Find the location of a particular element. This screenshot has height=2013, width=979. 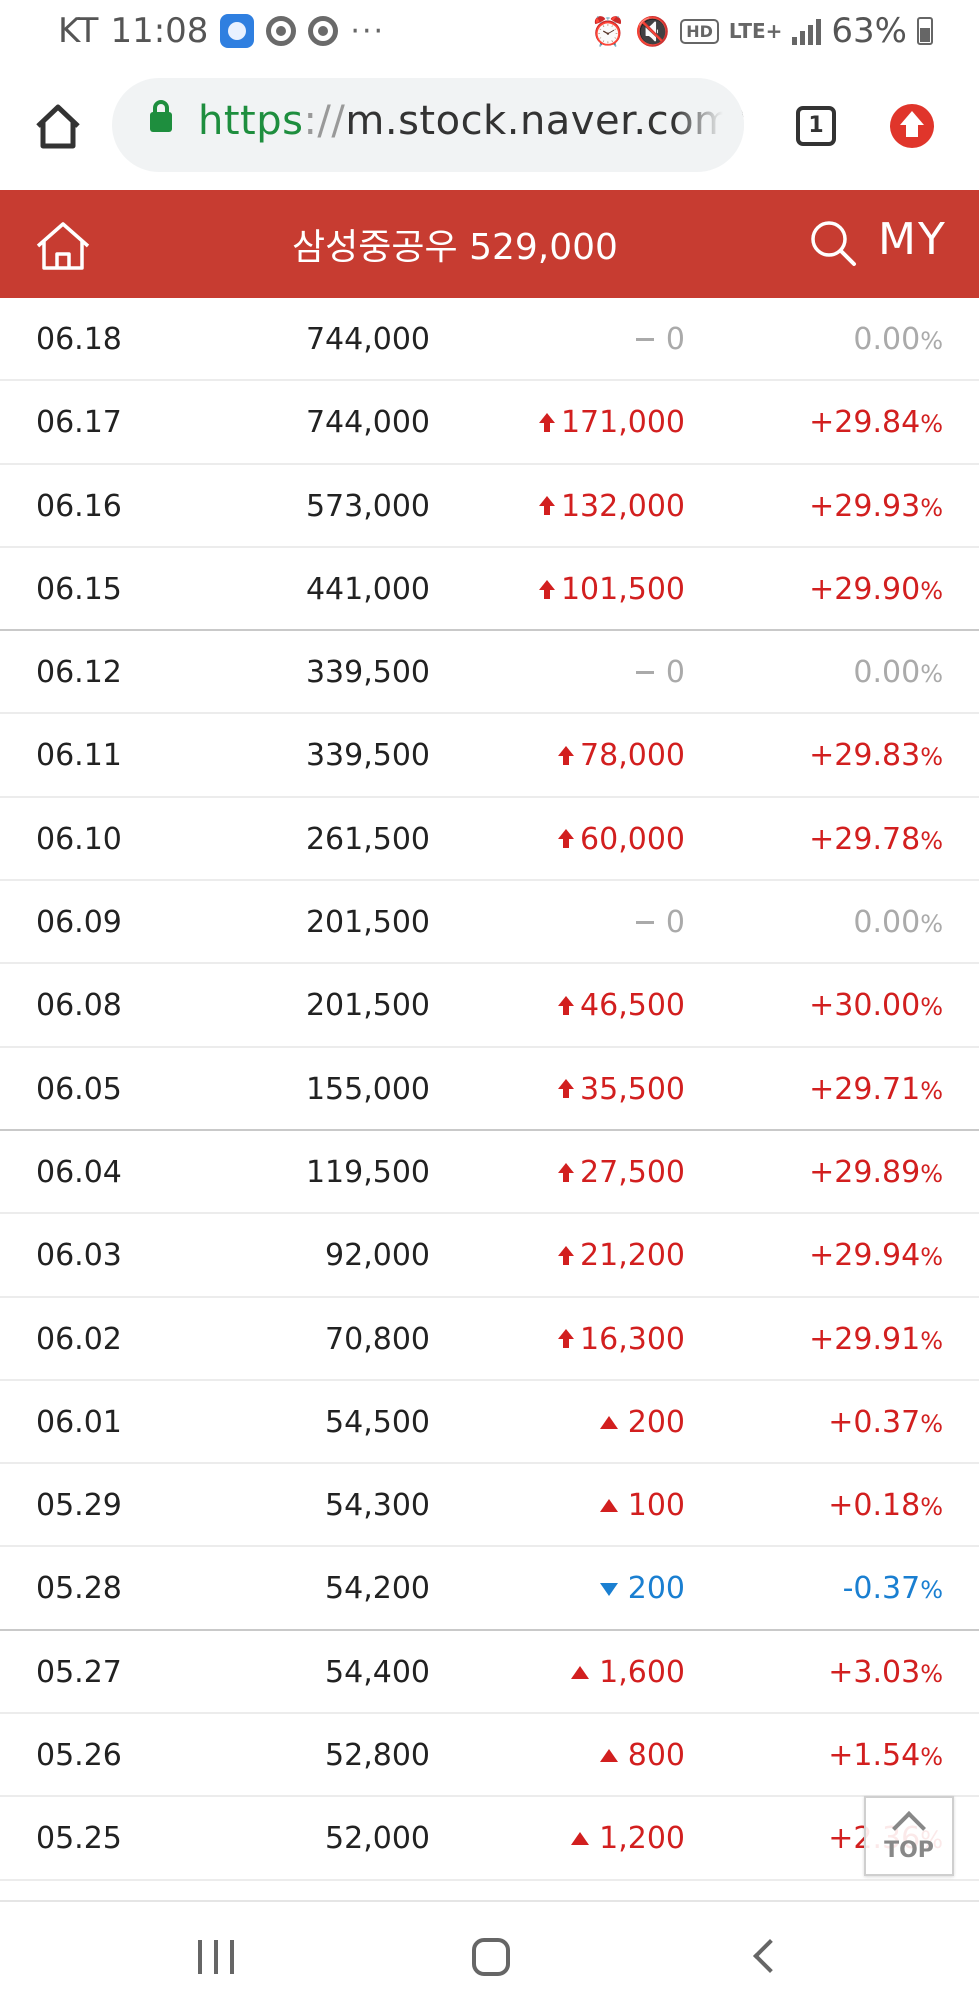

date-cell: 06.03 is located at coordinates (79, 1256).